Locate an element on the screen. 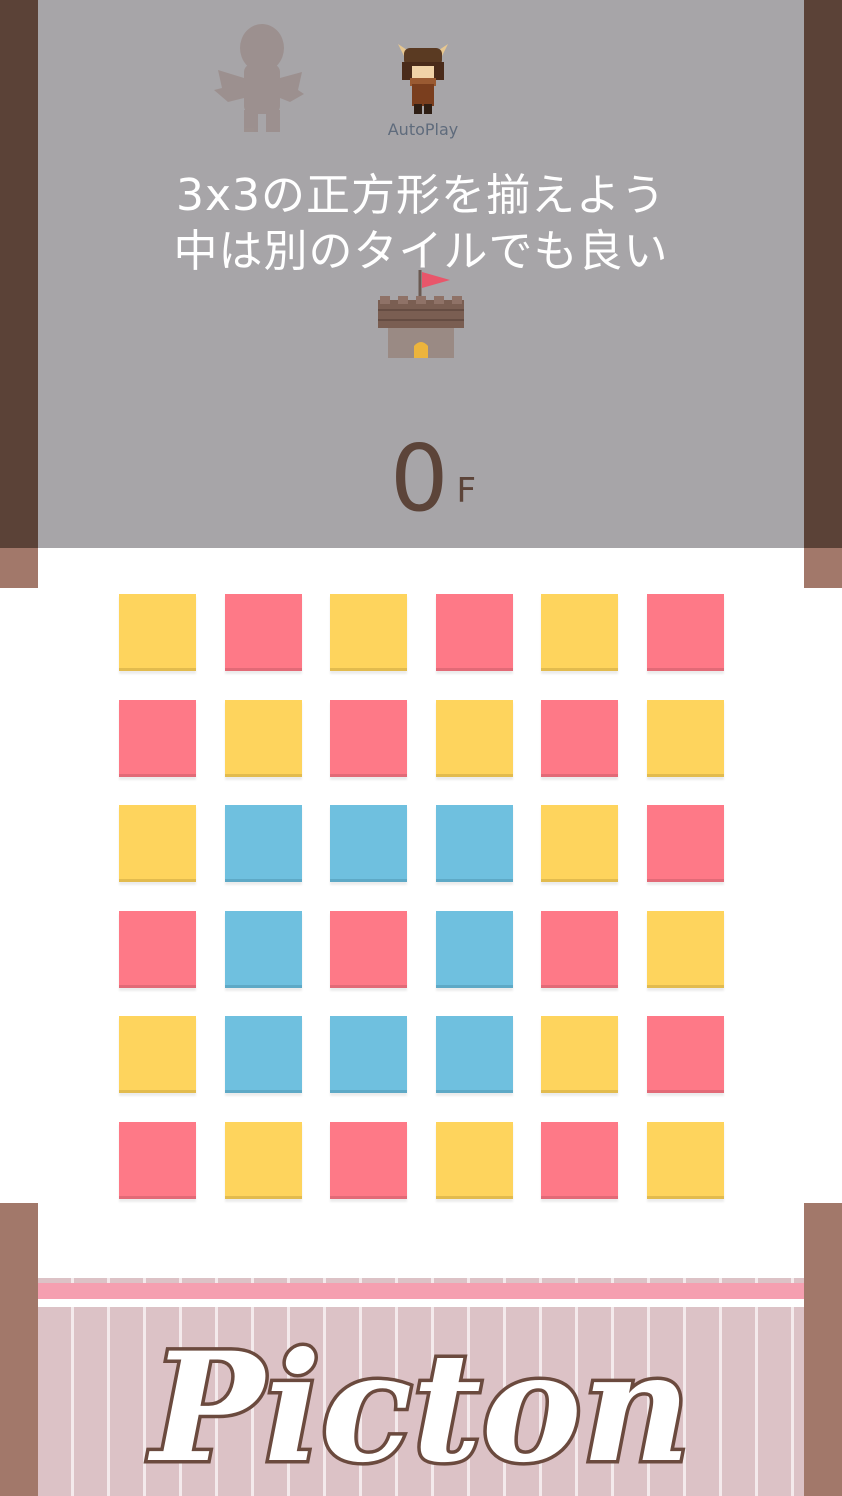 Image resolution: width=842 pixels, height=1496 pixels. logo-text: Picton is located at coordinates (419, 1408).